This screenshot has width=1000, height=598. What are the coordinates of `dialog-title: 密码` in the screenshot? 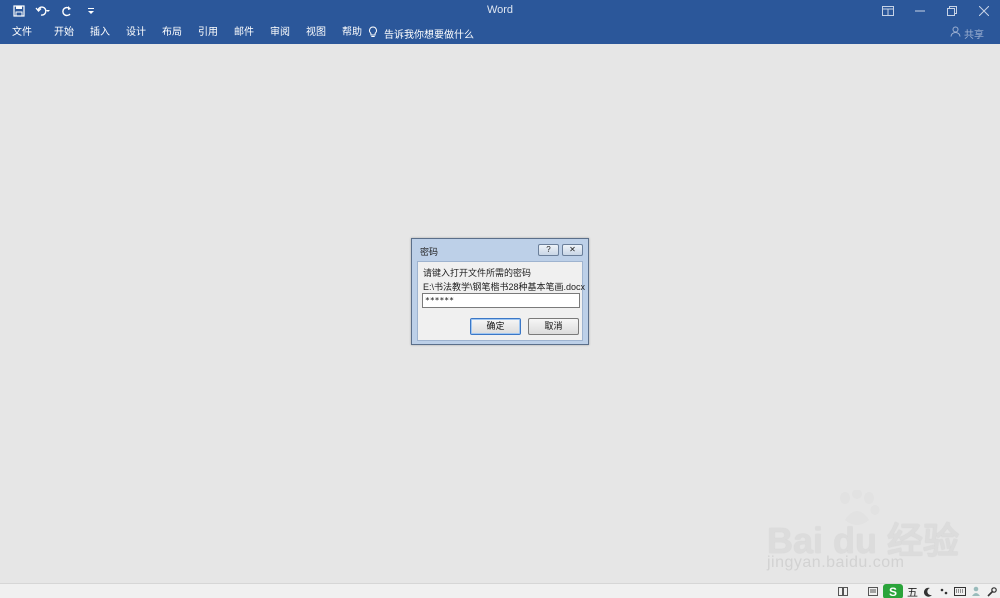 It's located at (429, 252).